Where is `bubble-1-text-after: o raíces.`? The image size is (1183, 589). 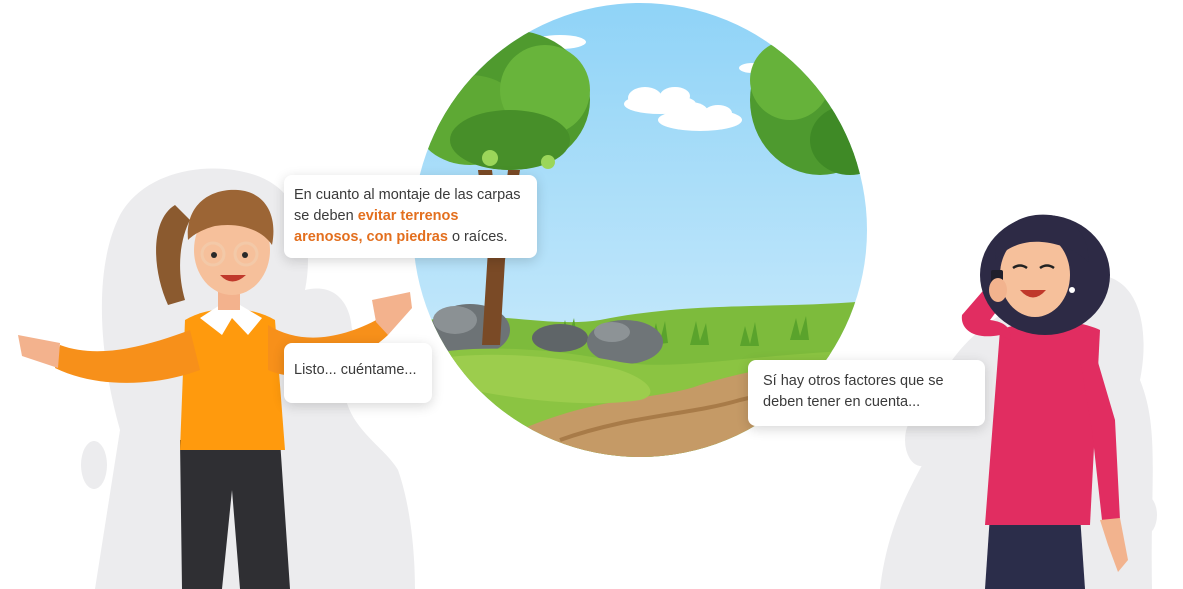
bubble-1-text-after: o raíces. is located at coordinates (477, 237).